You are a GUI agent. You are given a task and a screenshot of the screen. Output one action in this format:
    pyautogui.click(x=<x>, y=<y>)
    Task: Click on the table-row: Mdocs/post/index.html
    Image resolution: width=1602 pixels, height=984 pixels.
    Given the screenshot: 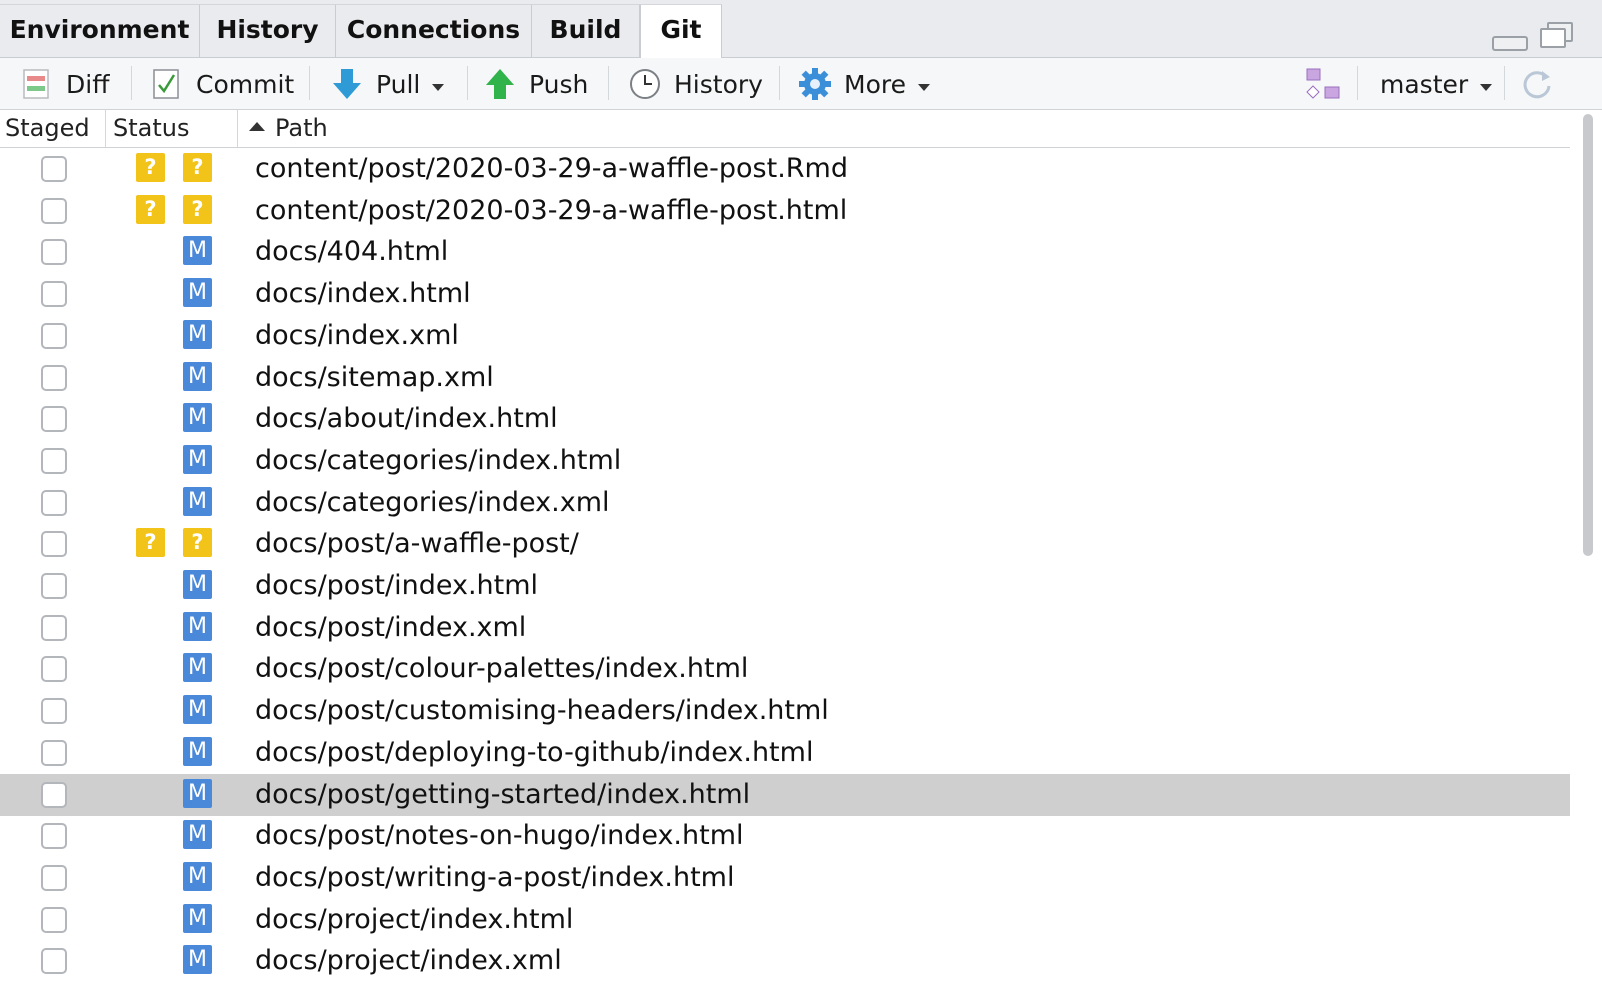 What is the action you would take?
    pyautogui.click(x=785, y=586)
    